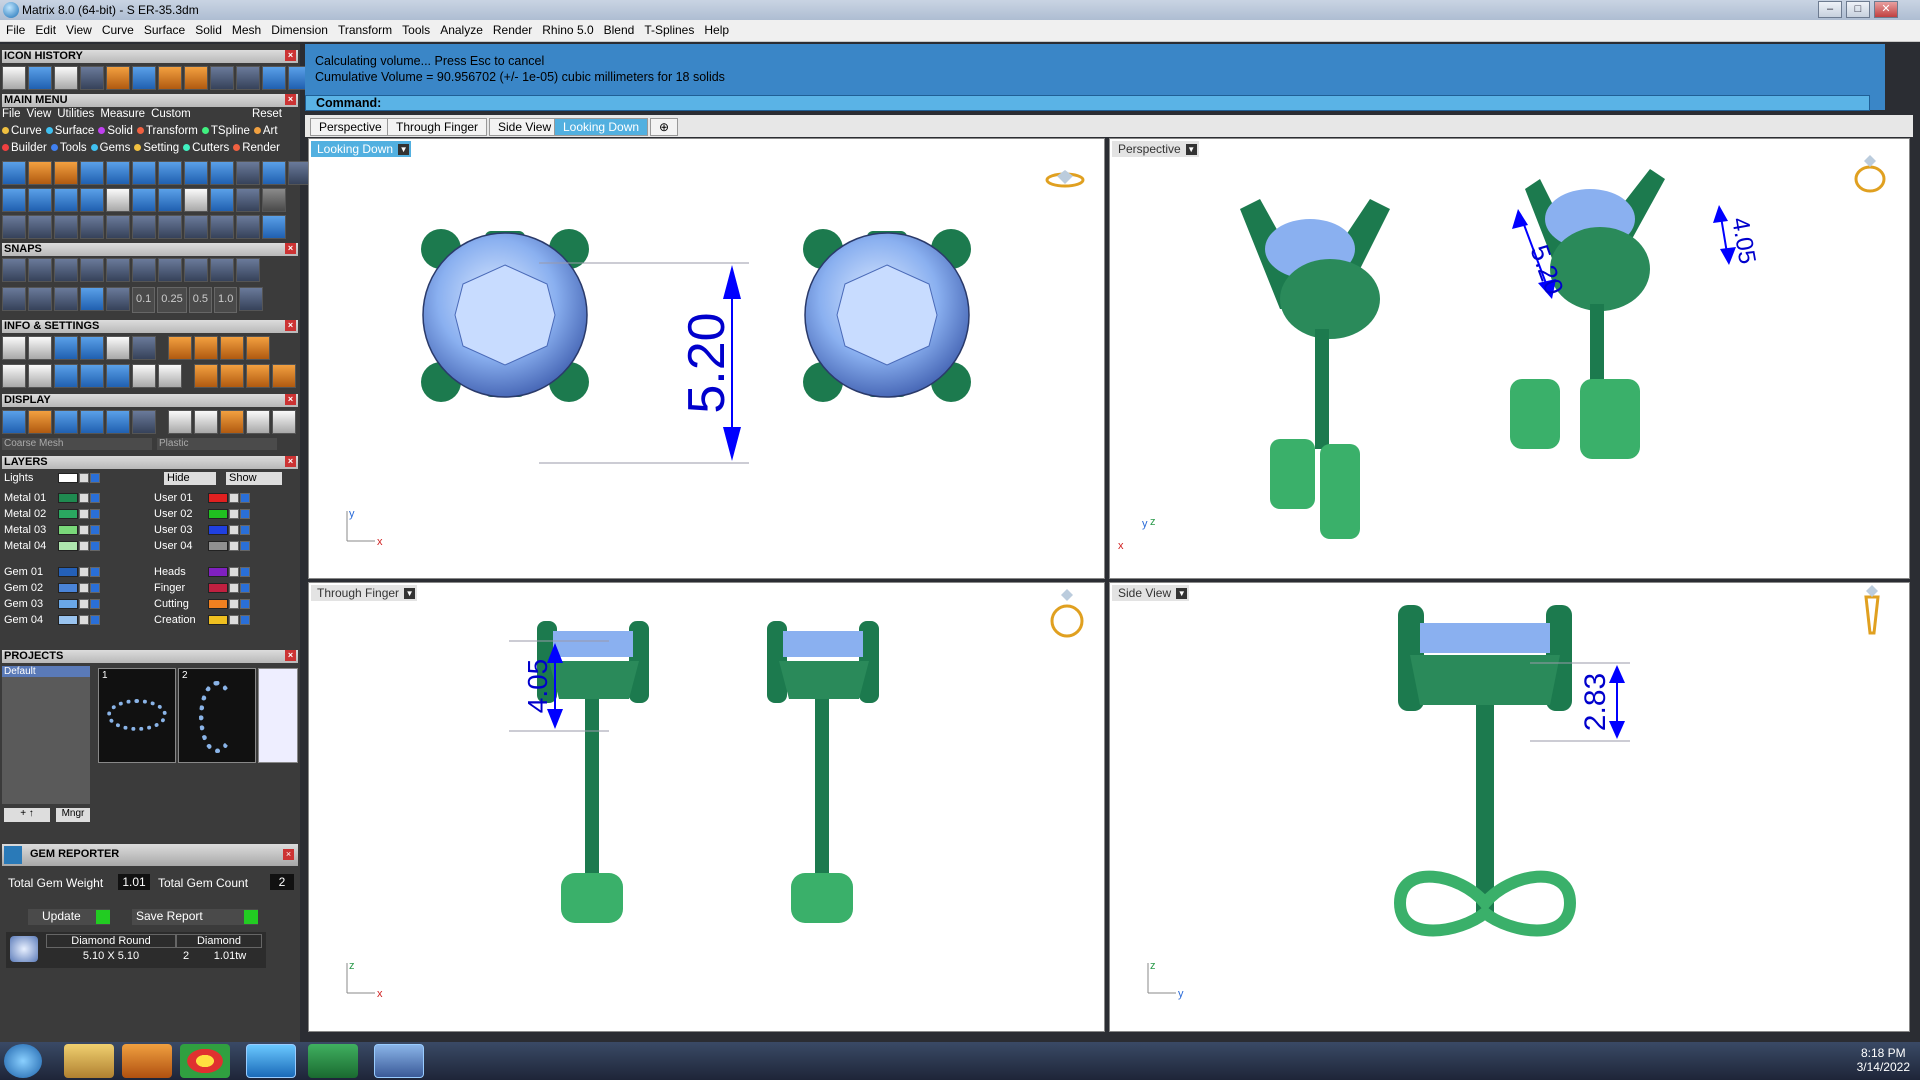 The width and height of the screenshot is (1920, 1080). I want to click on add-tab-button: ⊕, so click(664, 127).